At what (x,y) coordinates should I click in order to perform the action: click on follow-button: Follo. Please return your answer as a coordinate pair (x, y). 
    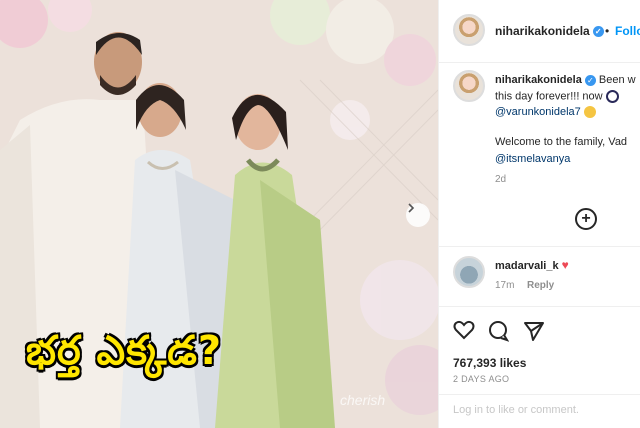
    Looking at the image, I should click on (627, 31).